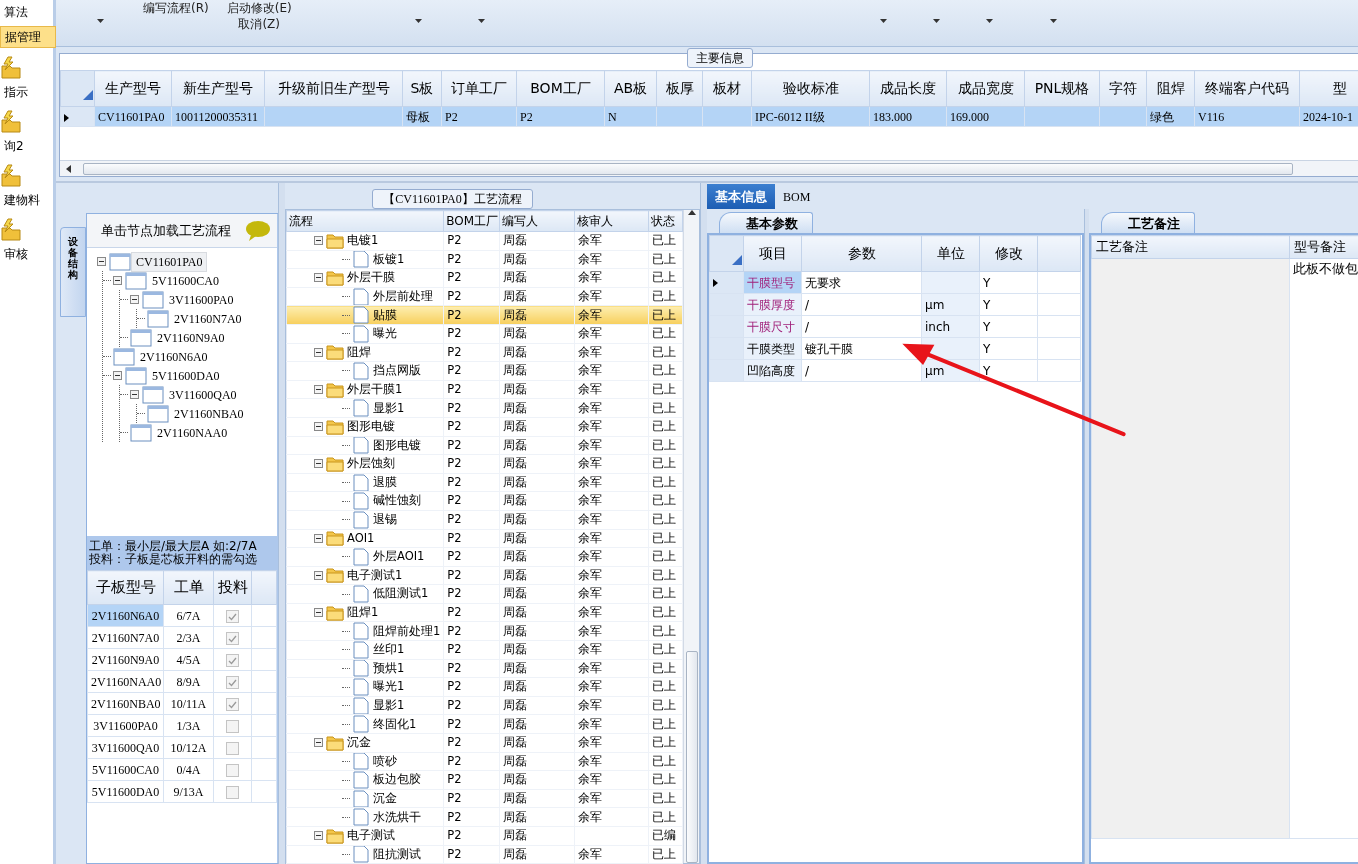 This screenshot has height=864, width=1358. What do you see at coordinates (1008, 253) in the screenshot?
I see `column-header: 修改` at bounding box center [1008, 253].